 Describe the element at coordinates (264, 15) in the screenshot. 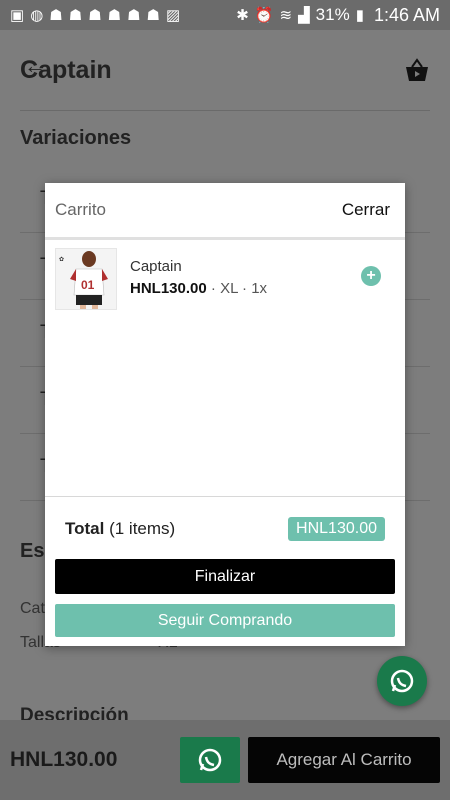

I see `alarm-icon: ⏰` at that location.